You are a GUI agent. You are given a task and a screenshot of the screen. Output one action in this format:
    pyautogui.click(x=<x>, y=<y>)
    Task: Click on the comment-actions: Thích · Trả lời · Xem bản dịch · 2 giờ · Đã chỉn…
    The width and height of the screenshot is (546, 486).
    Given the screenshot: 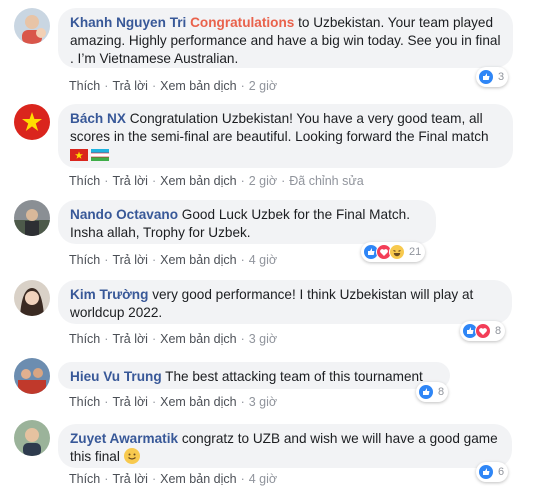 What is the action you would take?
    pyautogui.click(x=216, y=181)
    